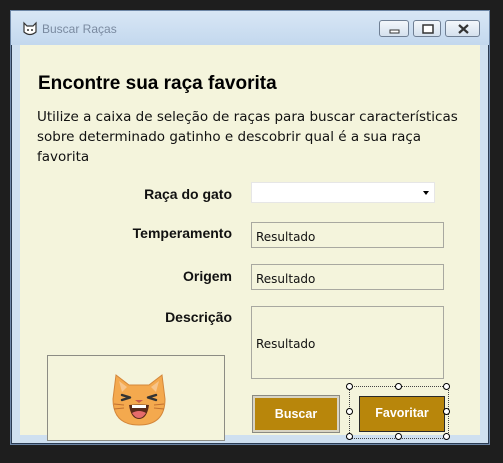 The width and height of the screenshot is (503, 463). I want to click on maximize-button, so click(427, 28).